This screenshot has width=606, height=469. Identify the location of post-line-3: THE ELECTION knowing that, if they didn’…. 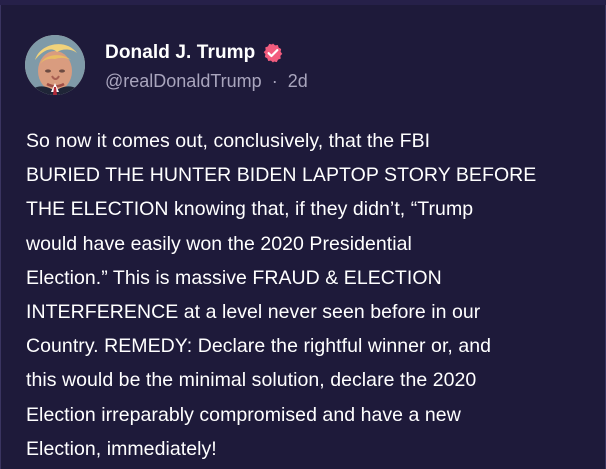
(250, 209).